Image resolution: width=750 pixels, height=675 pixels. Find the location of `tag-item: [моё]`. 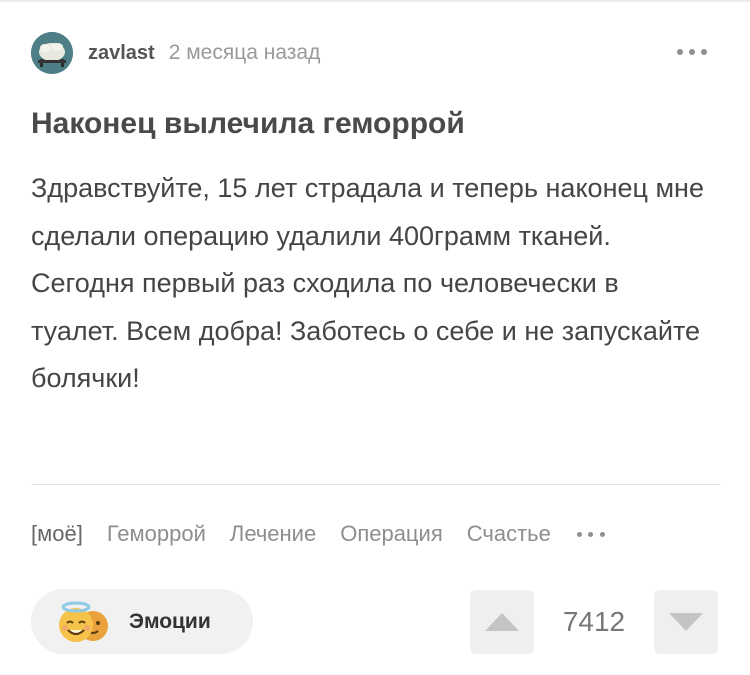

tag-item: [моё] is located at coordinates (57, 534).